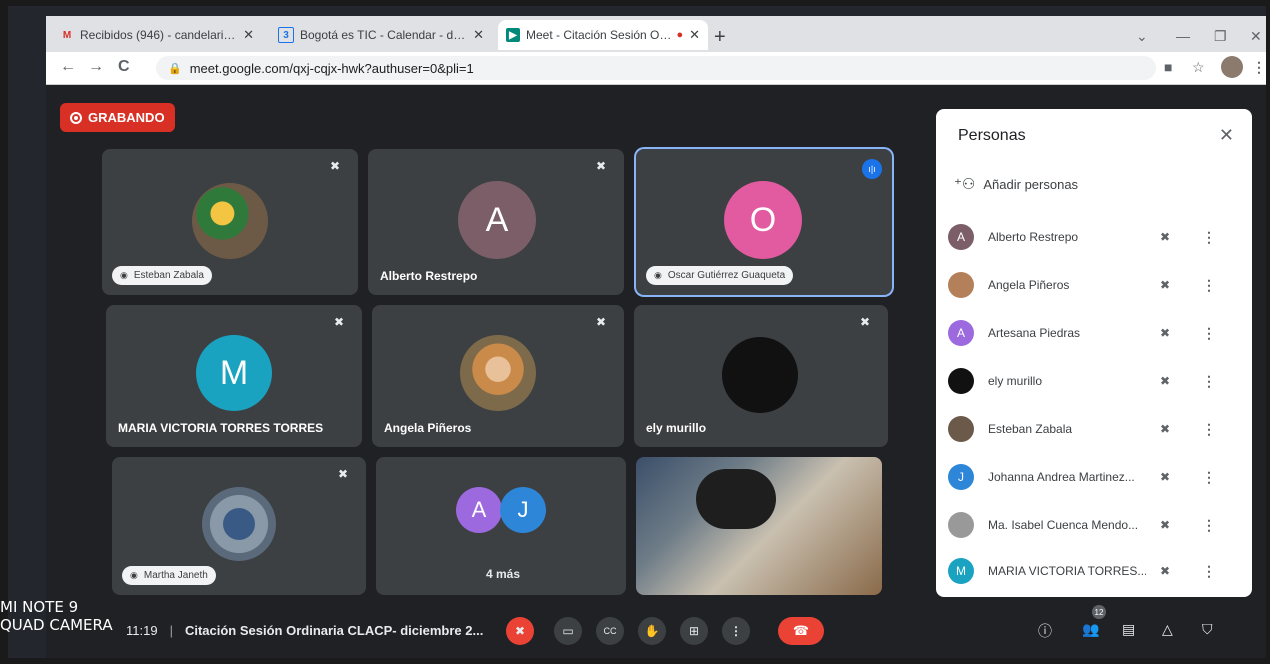 This screenshot has width=1270, height=664. Describe the element at coordinates (124, 67) in the screenshot. I see `reload-icon: C` at that location.